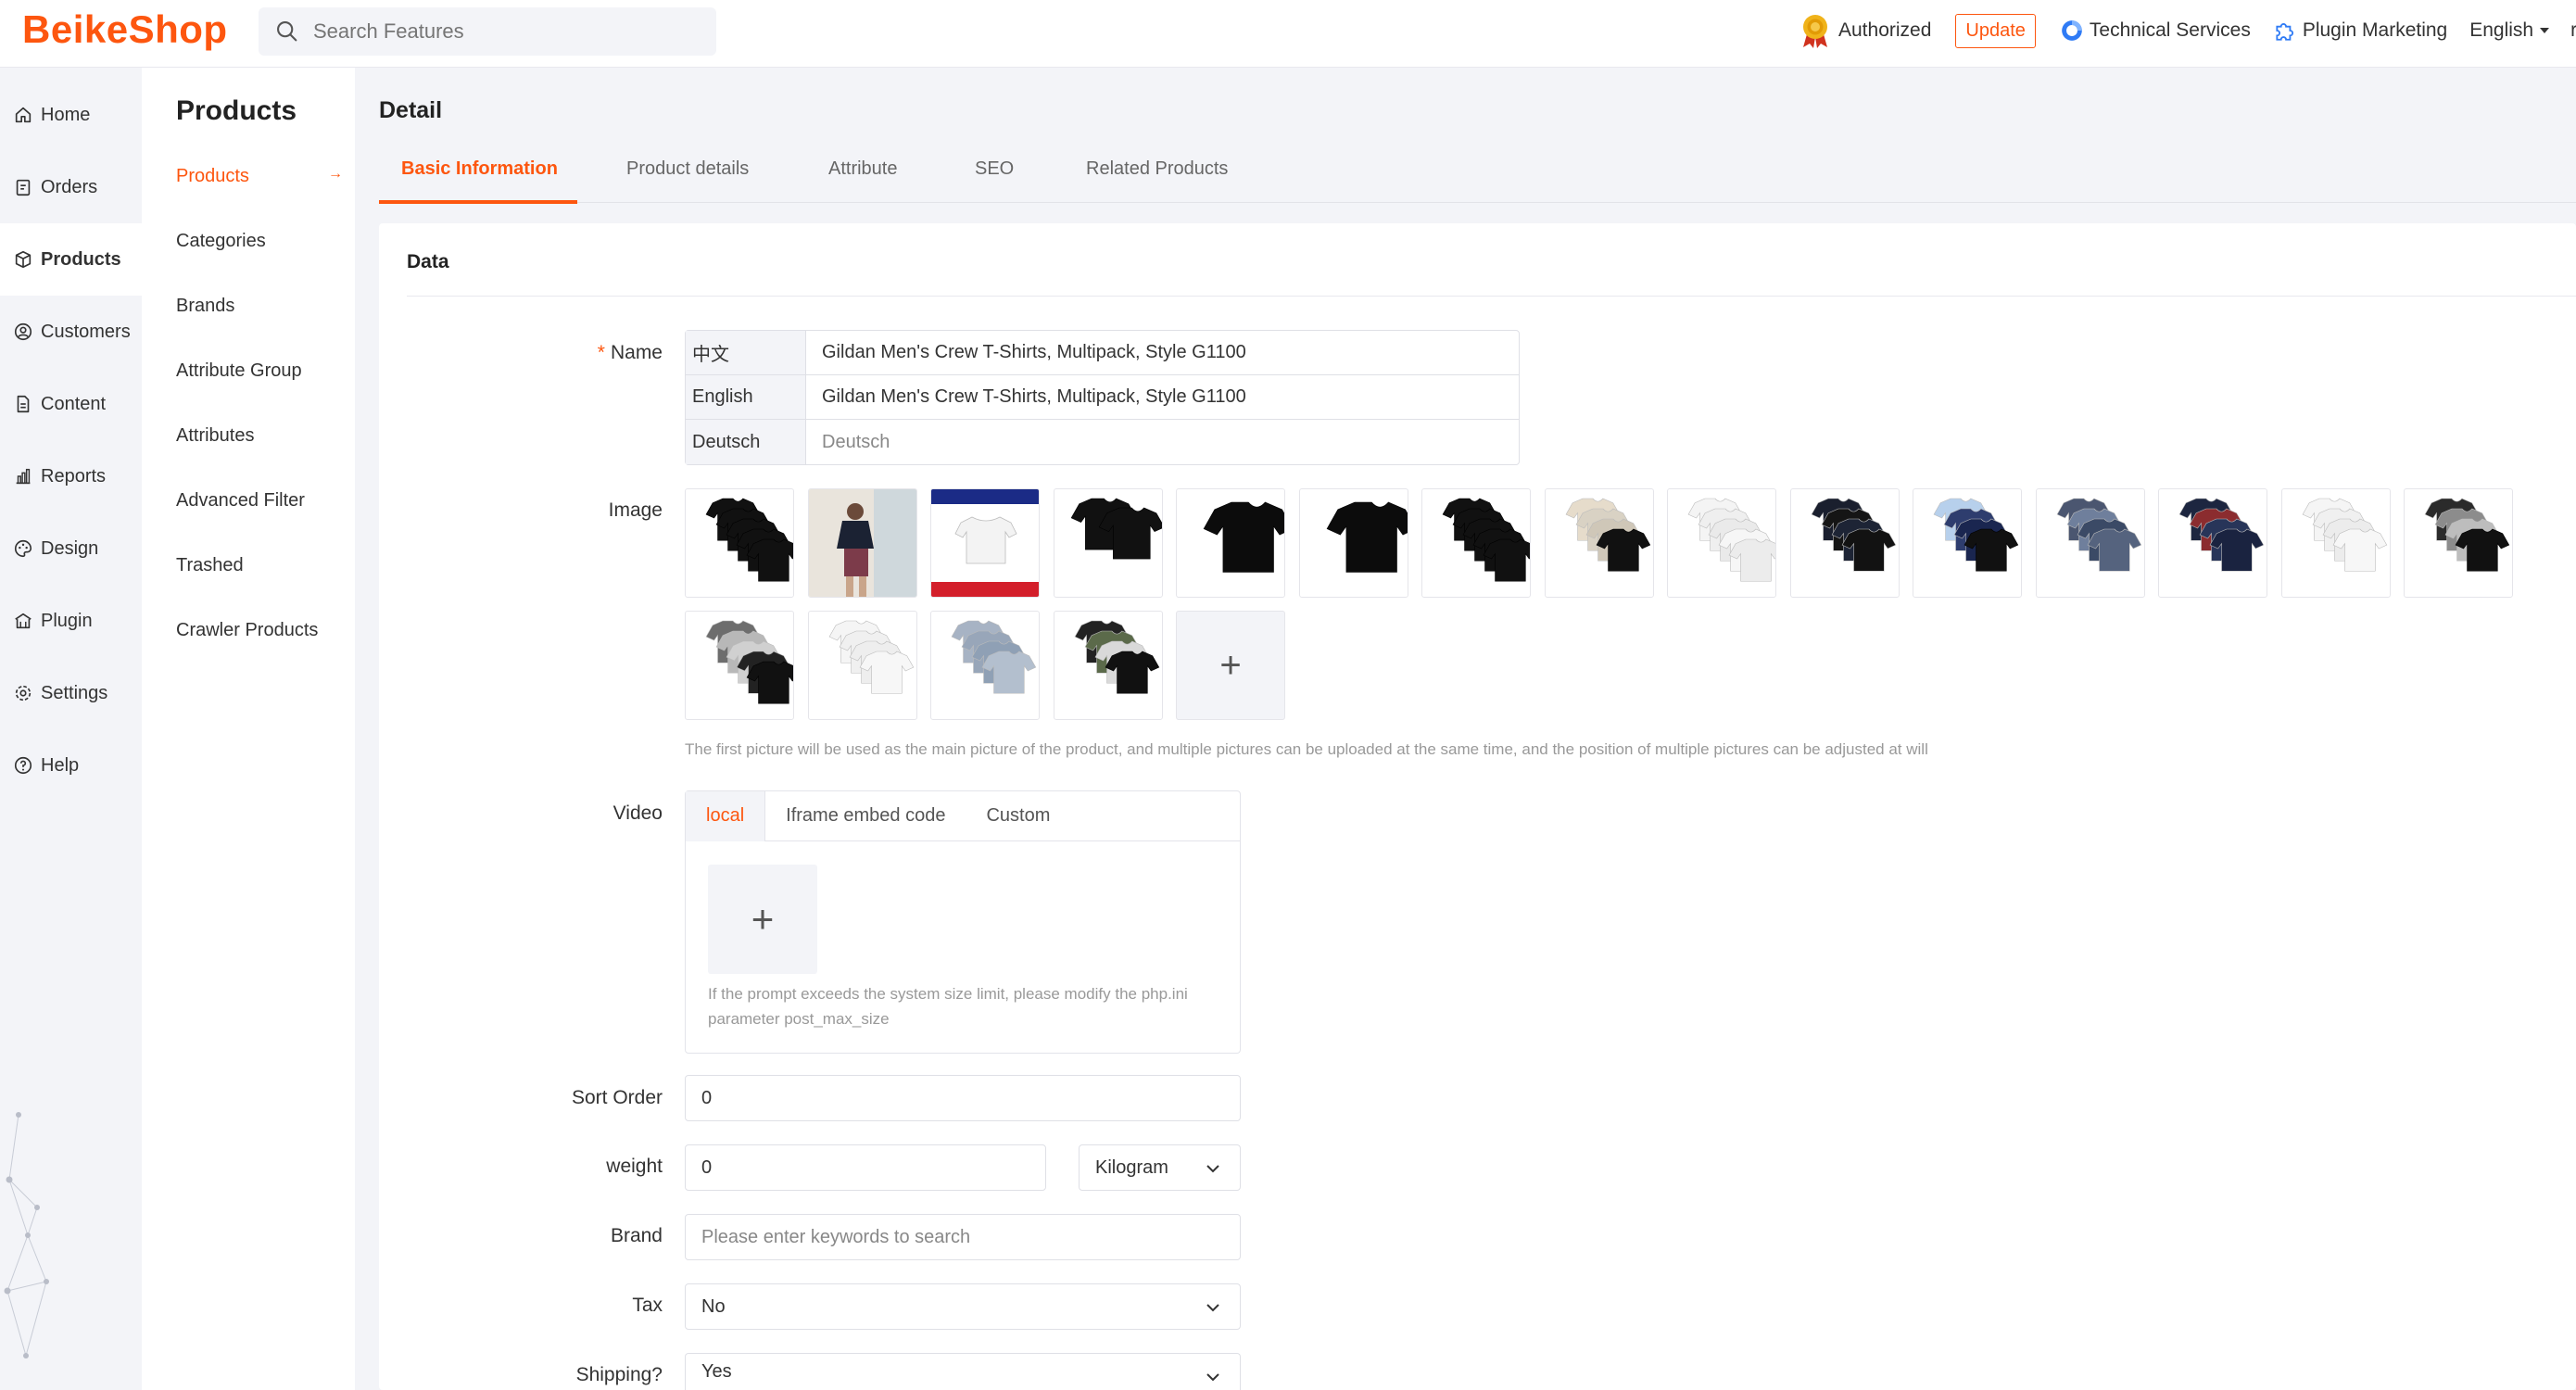 Image resolution: width=2576 pixels, height=1390 pixels. What do you see at coordinates (23, 765) in the screenshot?
I see `help-icon` at bounding box center [23, 765].